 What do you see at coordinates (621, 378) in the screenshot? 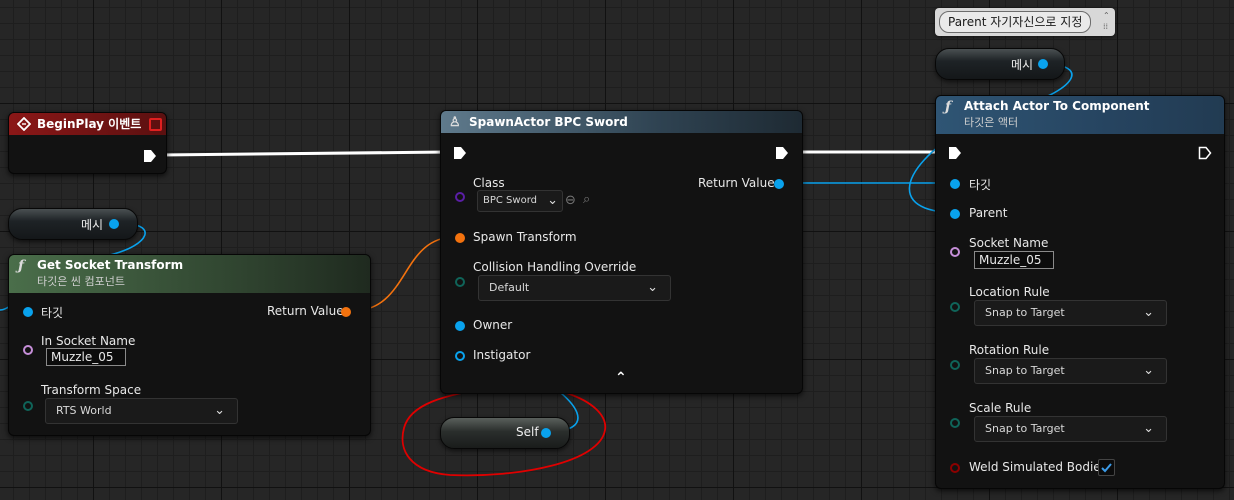
I see `chevron-up-icon: ⌃` at bounding box center [621, 378].